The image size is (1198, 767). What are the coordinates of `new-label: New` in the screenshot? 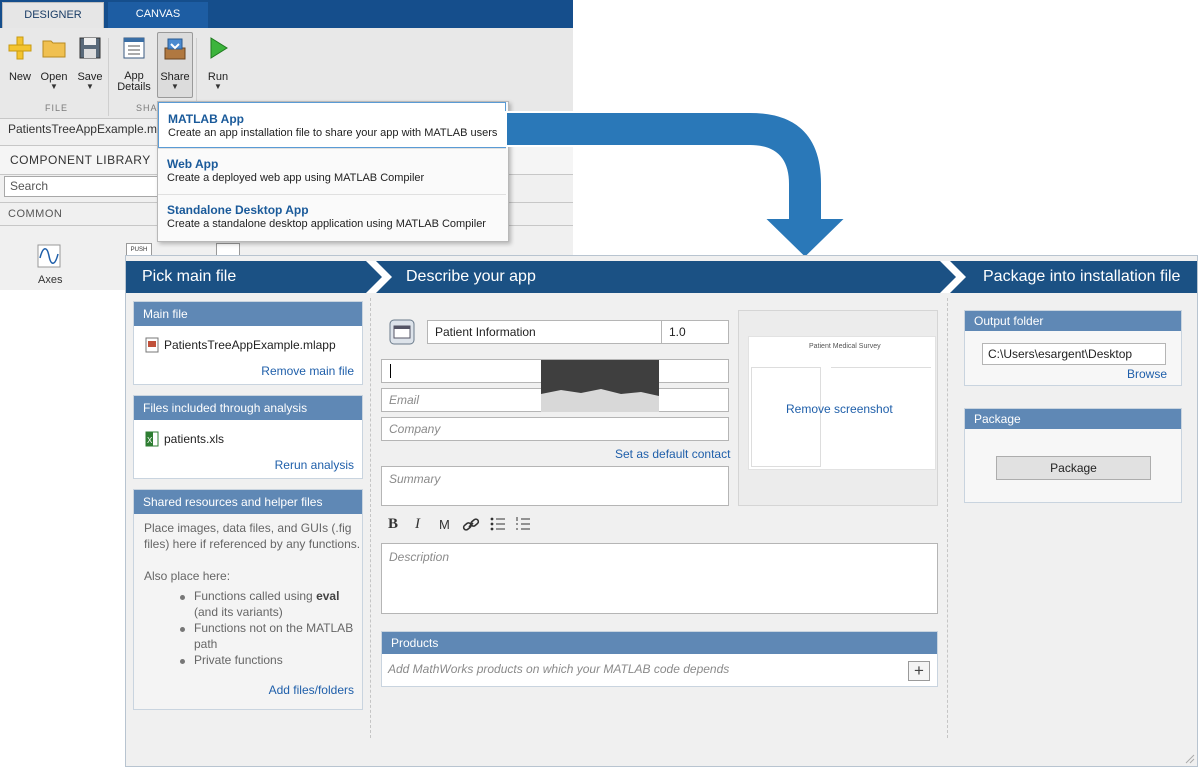 It's located at (19, 77).